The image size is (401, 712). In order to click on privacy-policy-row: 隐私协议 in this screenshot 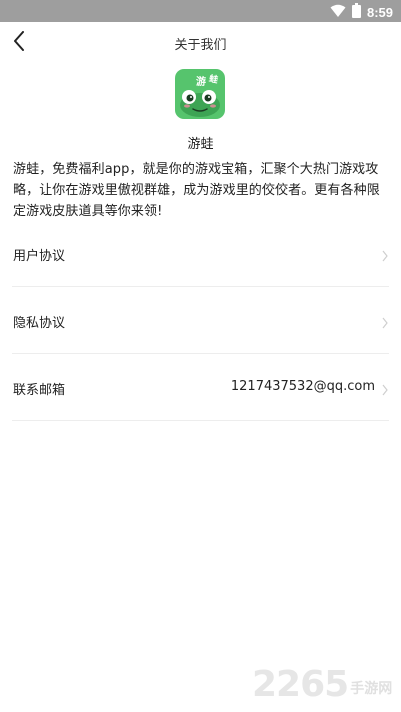, I will do `click(200, 320)`.